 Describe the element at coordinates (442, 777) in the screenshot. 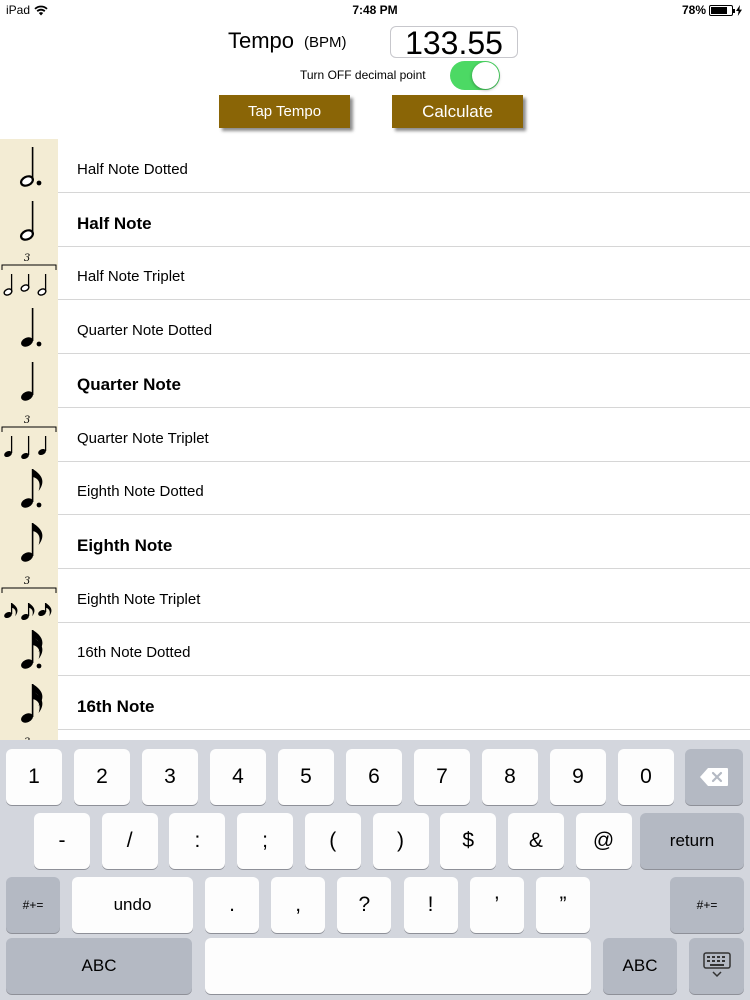

I see `key: 7` at that location.